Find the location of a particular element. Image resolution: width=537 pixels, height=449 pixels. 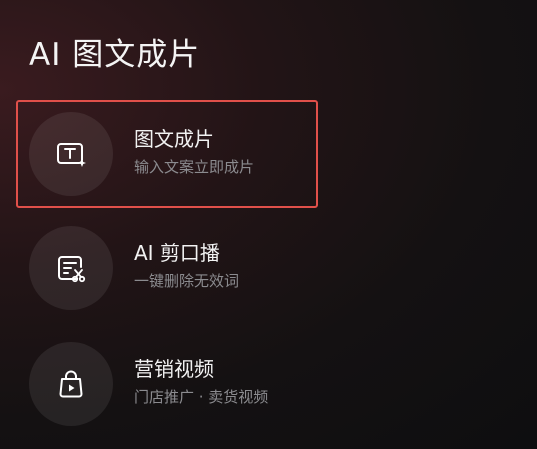

page-title: AI 图文成片 is located at coordinates (115, 55).